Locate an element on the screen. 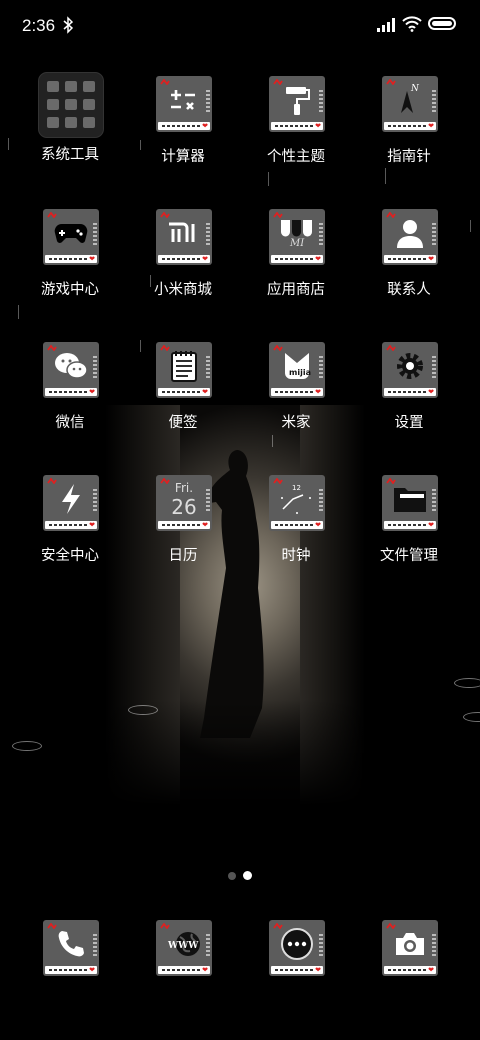 Image resolution: width=480 pixels, height=1040 pixels. paint-roller-icon is located at coordinates (297, 100).